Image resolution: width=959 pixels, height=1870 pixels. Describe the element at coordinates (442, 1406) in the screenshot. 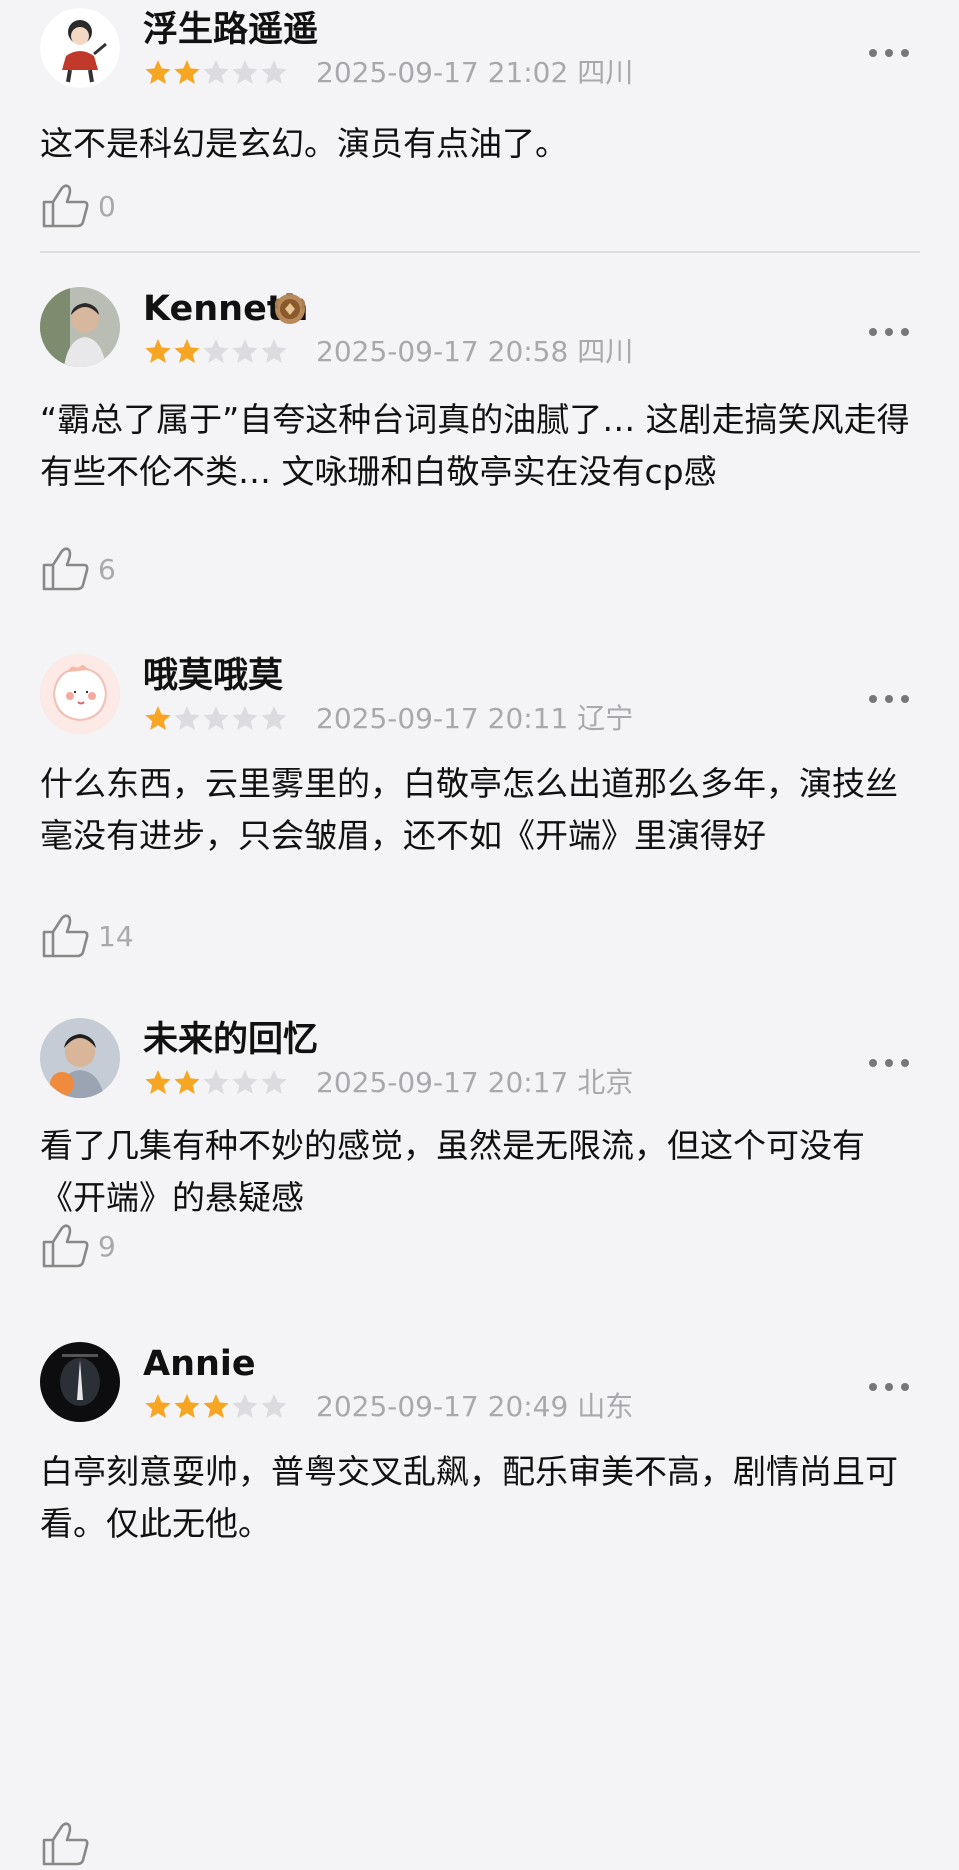

I see `review-date: 2025-09-17 20:49` at that location.